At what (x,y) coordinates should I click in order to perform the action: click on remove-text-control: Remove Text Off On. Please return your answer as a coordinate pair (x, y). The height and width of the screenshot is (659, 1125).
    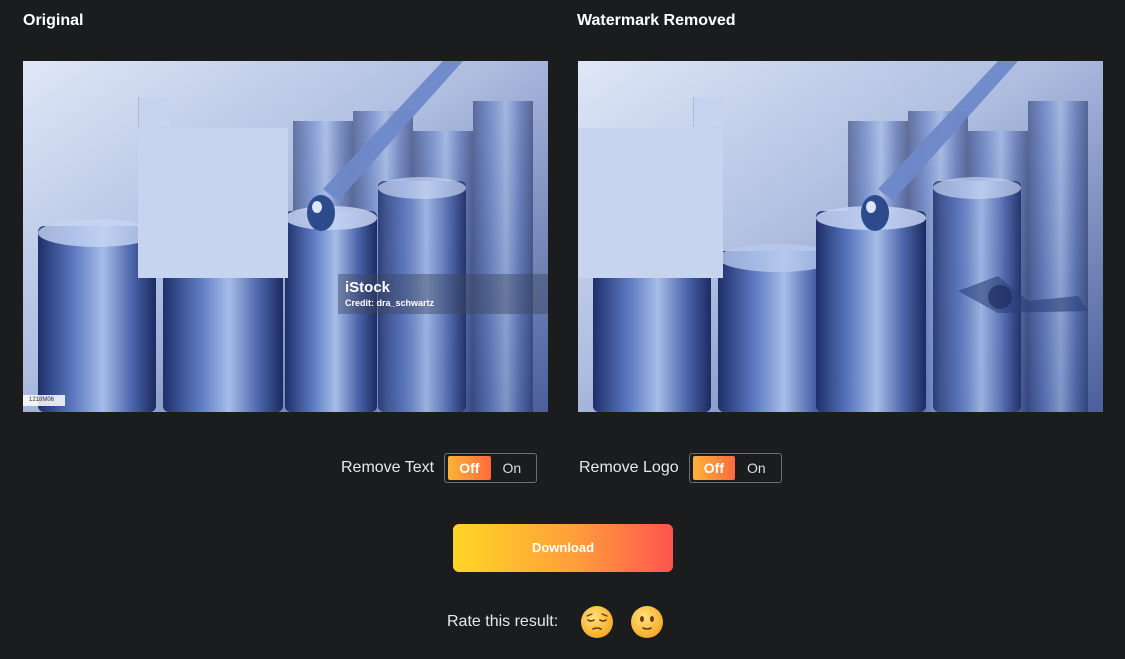
    Looking at the image, I should click on (439, 468).